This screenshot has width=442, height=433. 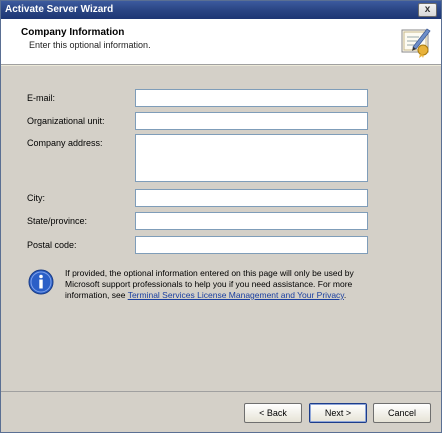 I want to click on organizational-unit-field, so click(x=251, y=121).